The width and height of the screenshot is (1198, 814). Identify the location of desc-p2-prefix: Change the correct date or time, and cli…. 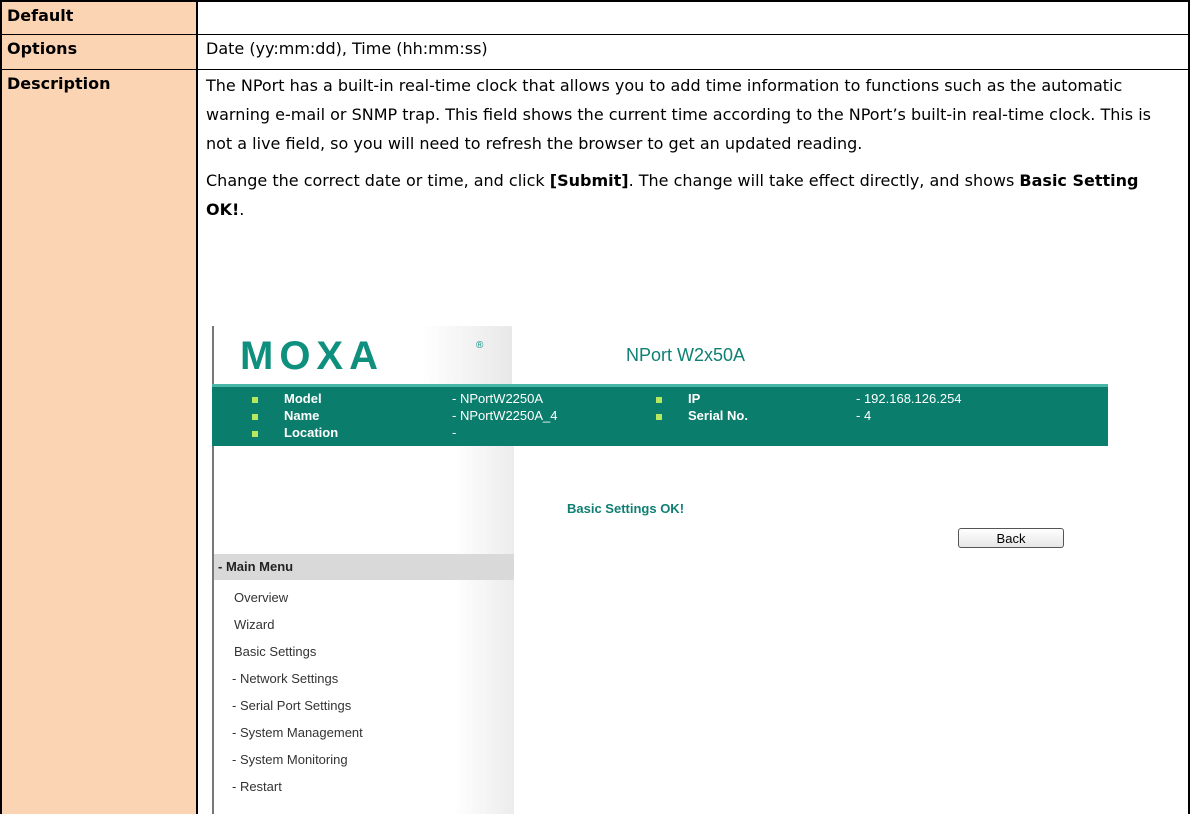
(378, 180).